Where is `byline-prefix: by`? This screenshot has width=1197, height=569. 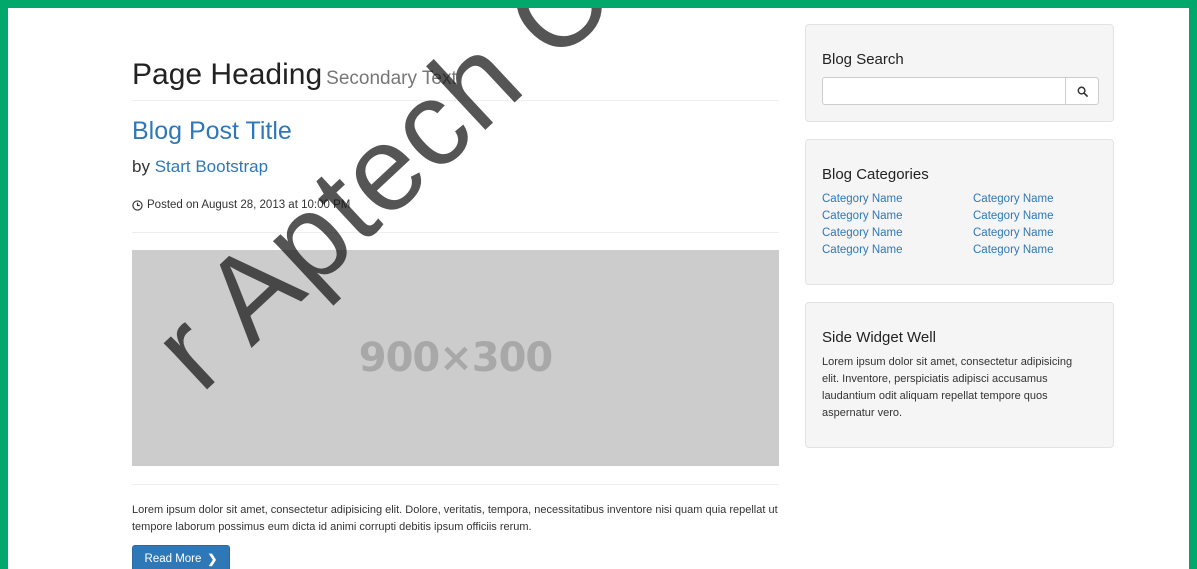 byline-prefix: by is located at coordinates (141, 166).